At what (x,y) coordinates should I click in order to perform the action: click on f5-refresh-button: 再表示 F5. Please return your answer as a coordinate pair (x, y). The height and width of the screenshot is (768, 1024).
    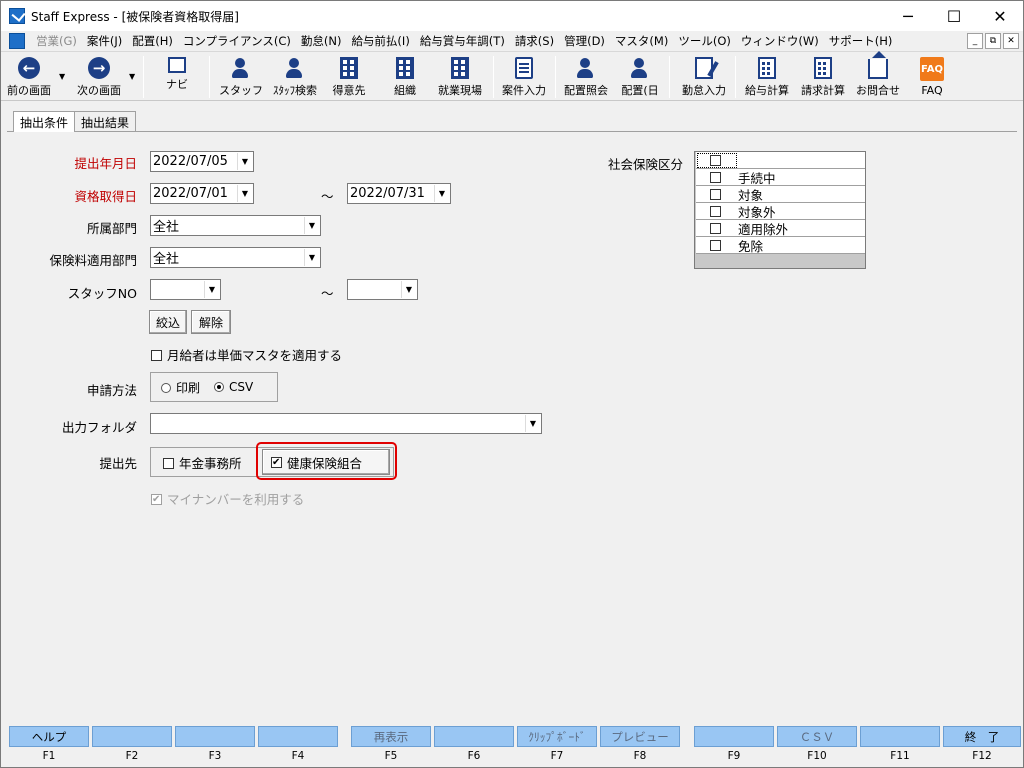
    Looking at the image, I should click on (391, 746).